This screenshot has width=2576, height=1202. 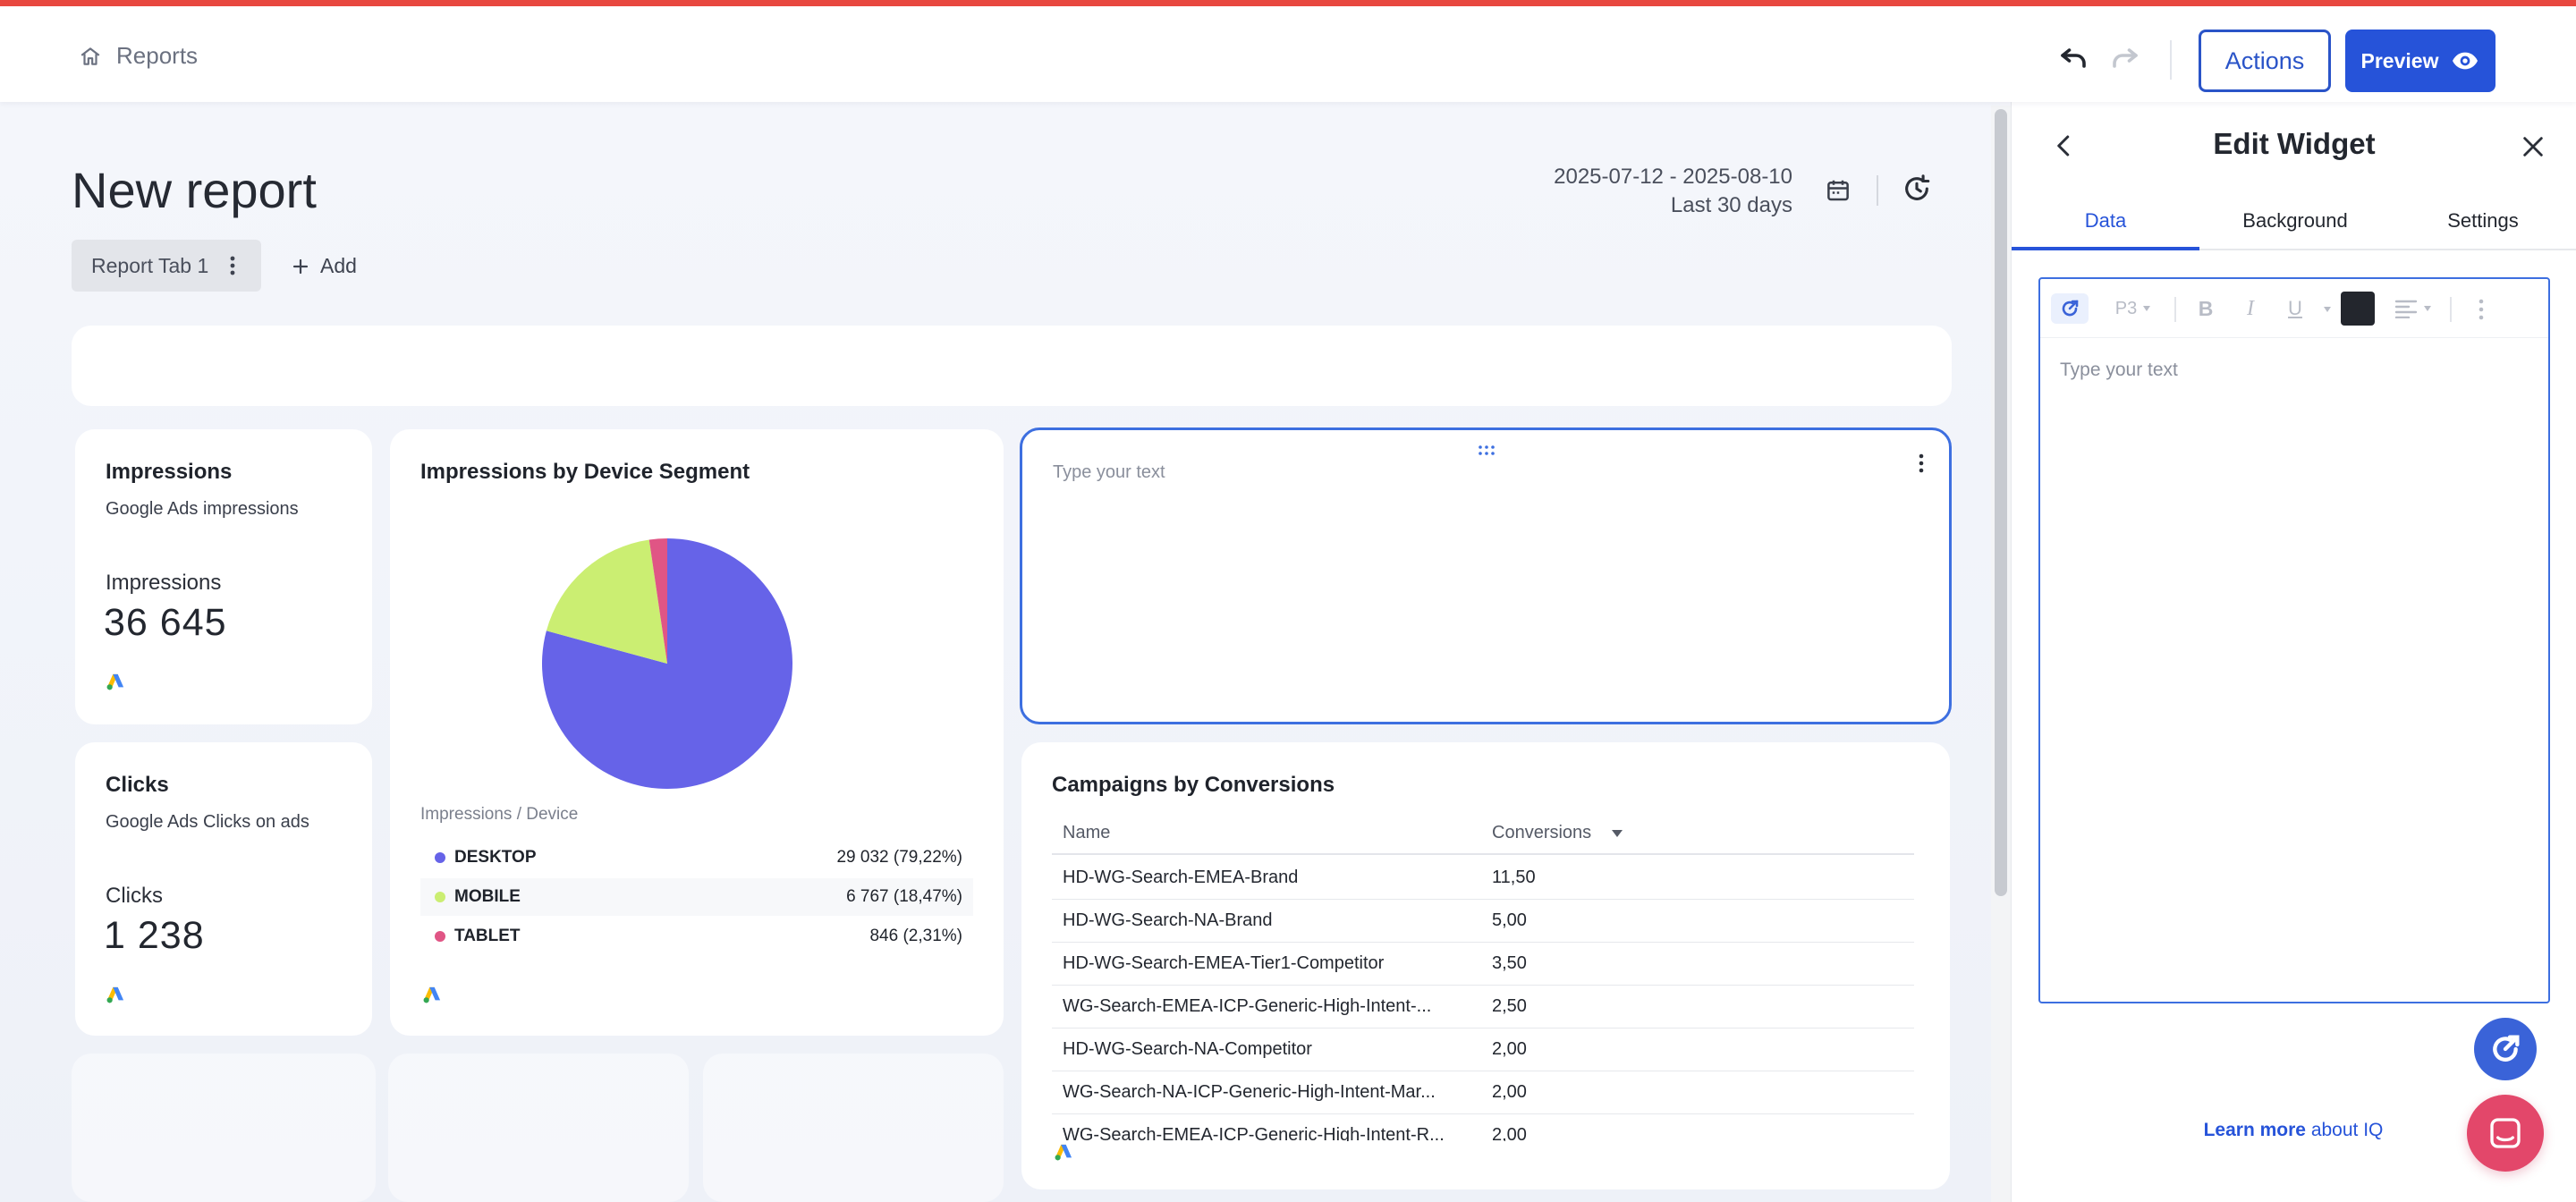 I want to click on learn-more-label: Learn more, so click(x=2254, y=1130).